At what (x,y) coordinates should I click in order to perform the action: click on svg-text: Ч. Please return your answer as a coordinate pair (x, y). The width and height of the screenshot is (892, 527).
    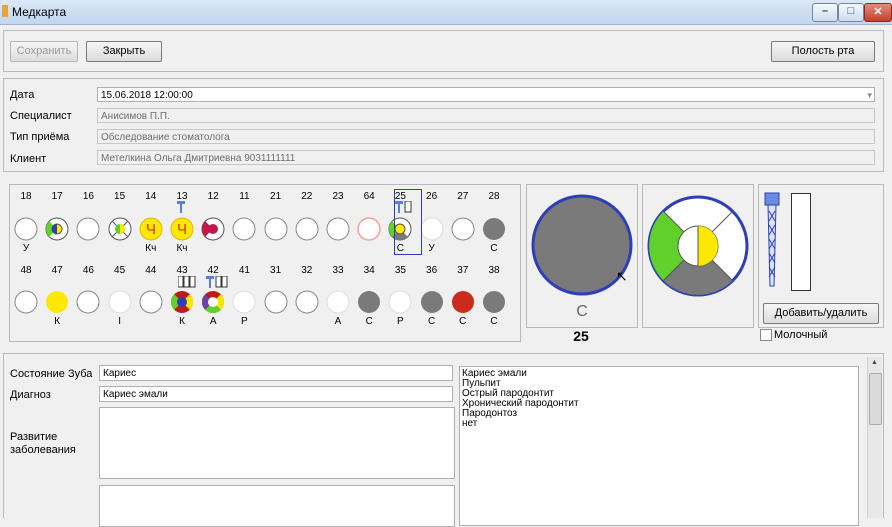
    Looking at the image, I should click on (182, 229).